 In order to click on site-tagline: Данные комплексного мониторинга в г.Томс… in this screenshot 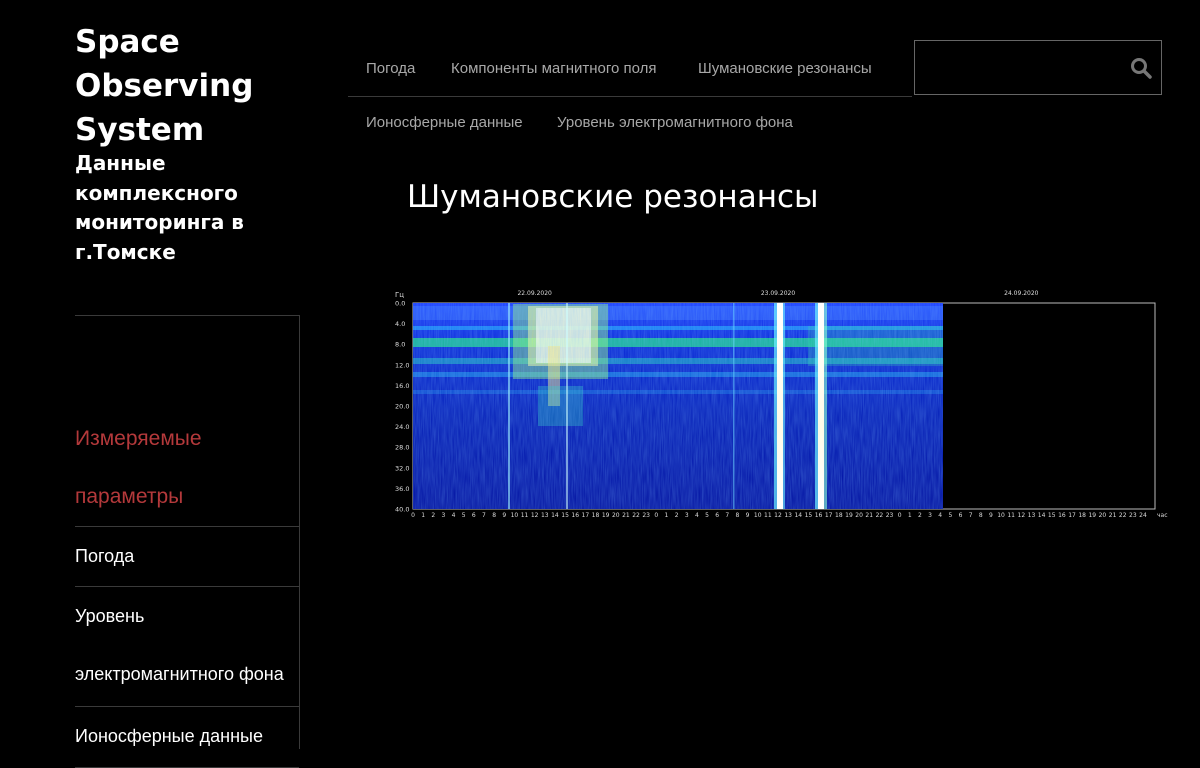, I will do `click(190, 208)`.